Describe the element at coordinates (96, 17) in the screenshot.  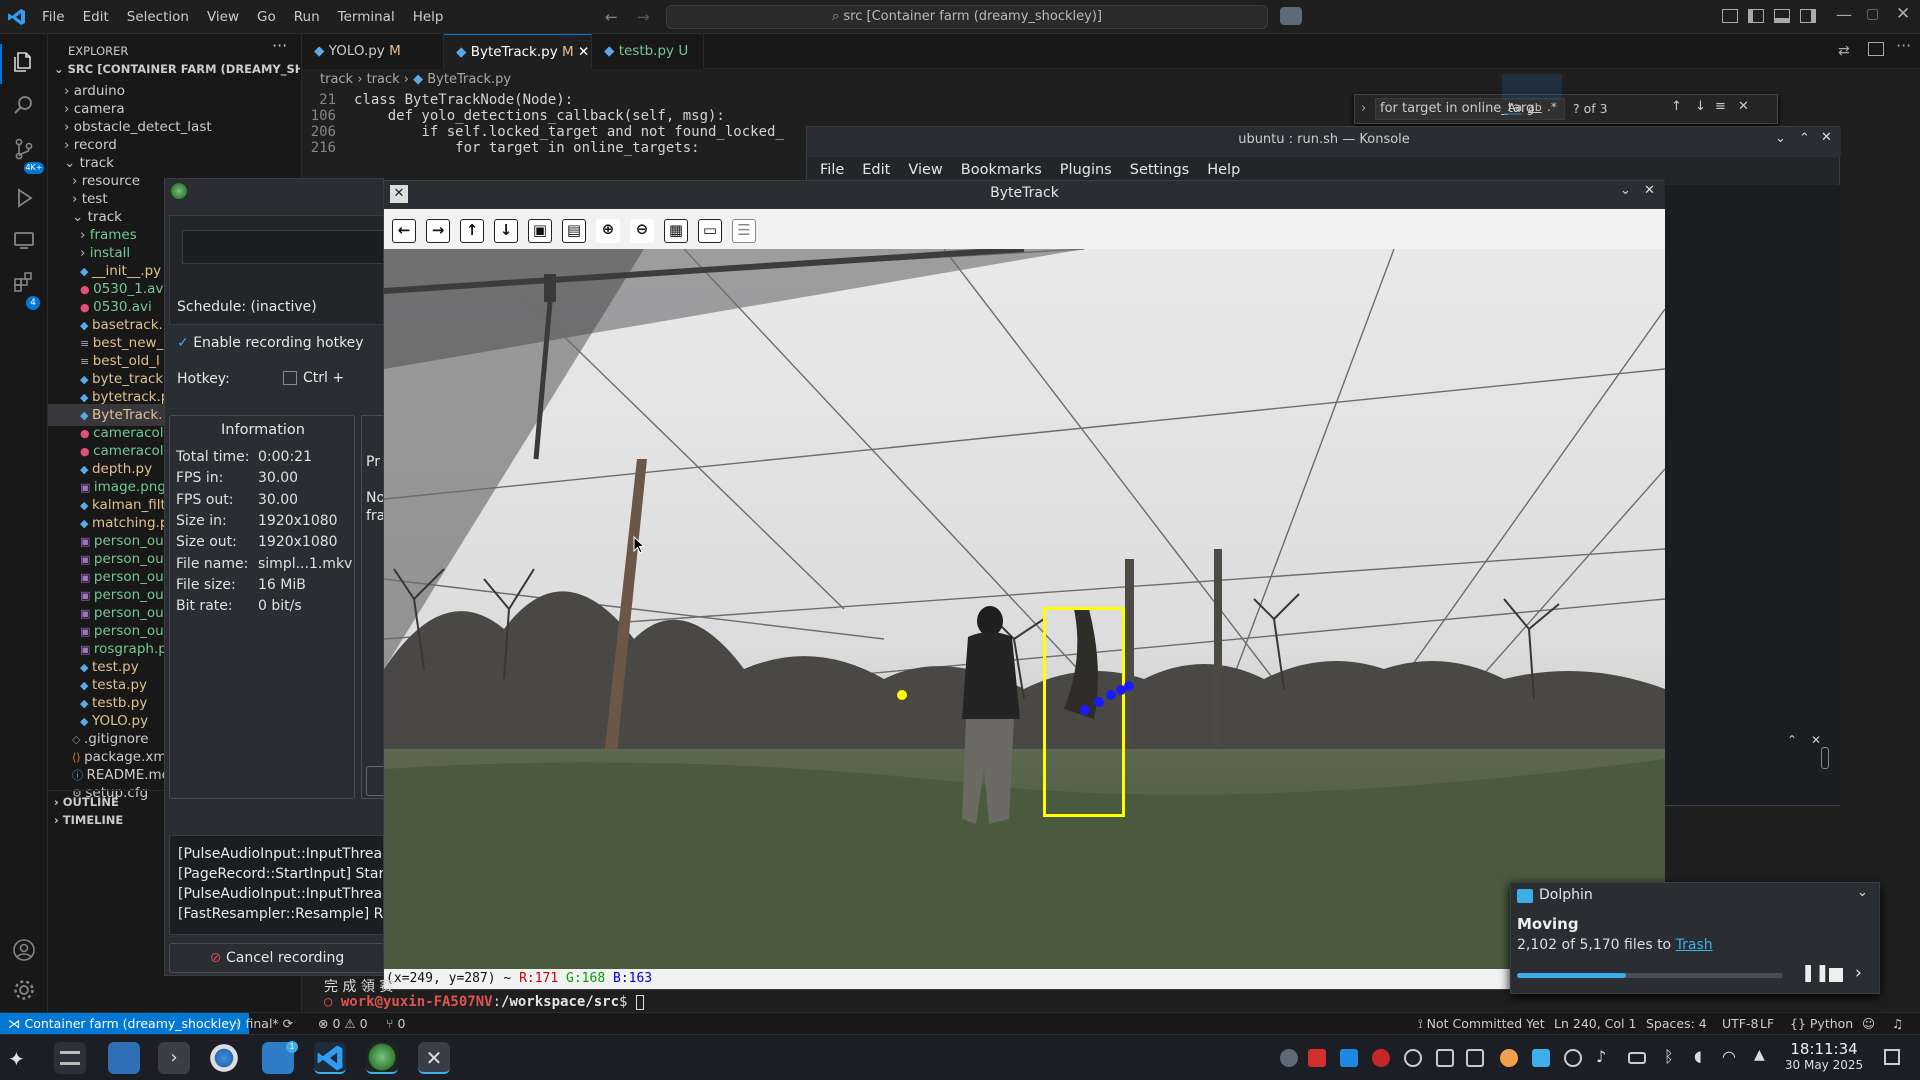
I see `menu-edit: Edit` at that location.